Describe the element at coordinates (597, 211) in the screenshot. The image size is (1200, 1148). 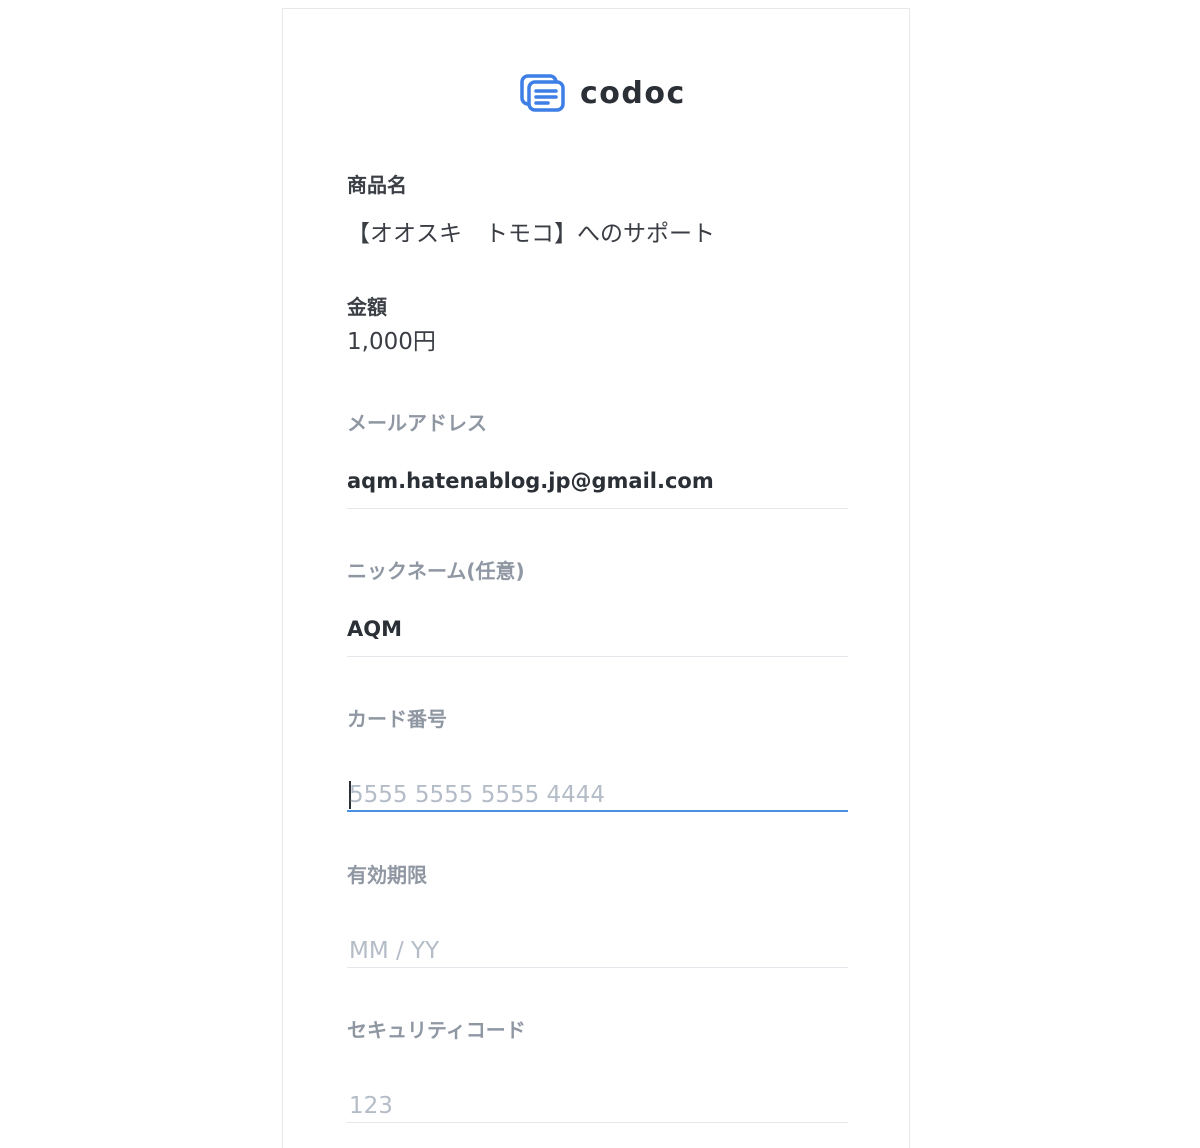
I see `product-name-section: 商品名 【オオスキ トモコ】へのサポート` at that location.